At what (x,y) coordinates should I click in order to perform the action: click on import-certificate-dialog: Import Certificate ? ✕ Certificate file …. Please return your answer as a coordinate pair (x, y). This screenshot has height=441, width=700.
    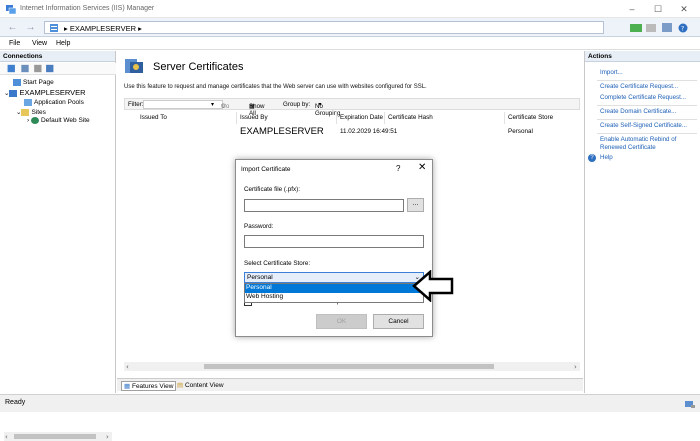
    Looking at the image, I should click on (334, 248).